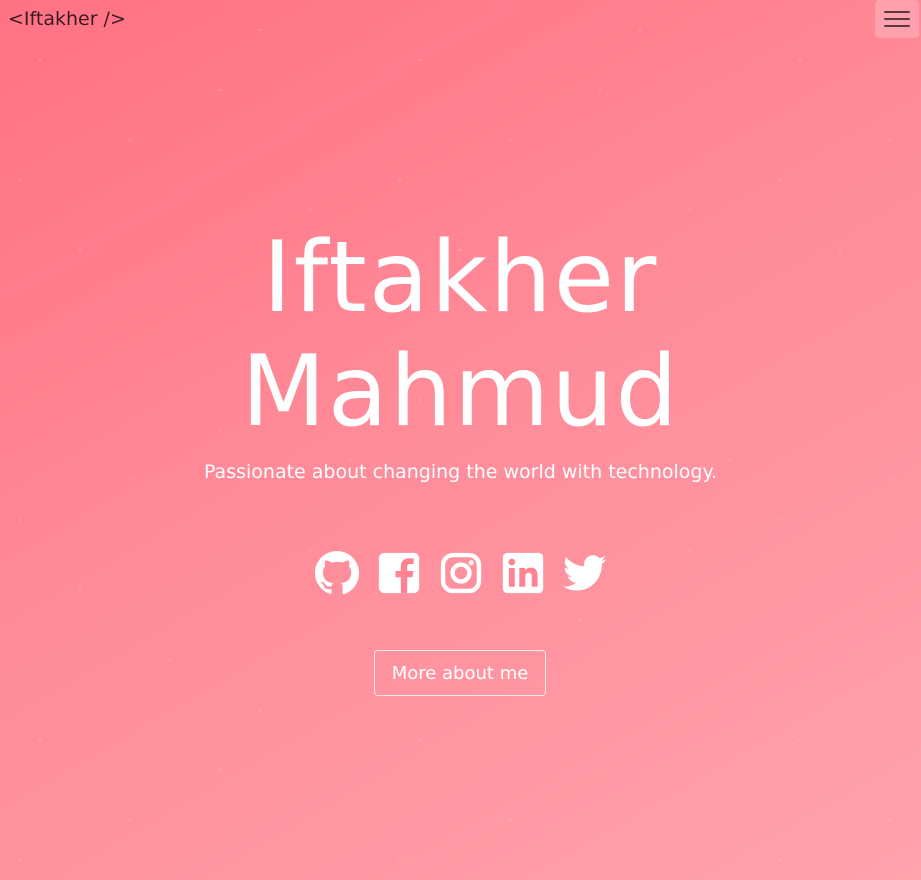 The height and width of the screenshot is (880, 921). What do you see at coordinates (460, 278) in the screenshot?
I see `hero-first-name: Iftakher` at bounding box center [460, 278].